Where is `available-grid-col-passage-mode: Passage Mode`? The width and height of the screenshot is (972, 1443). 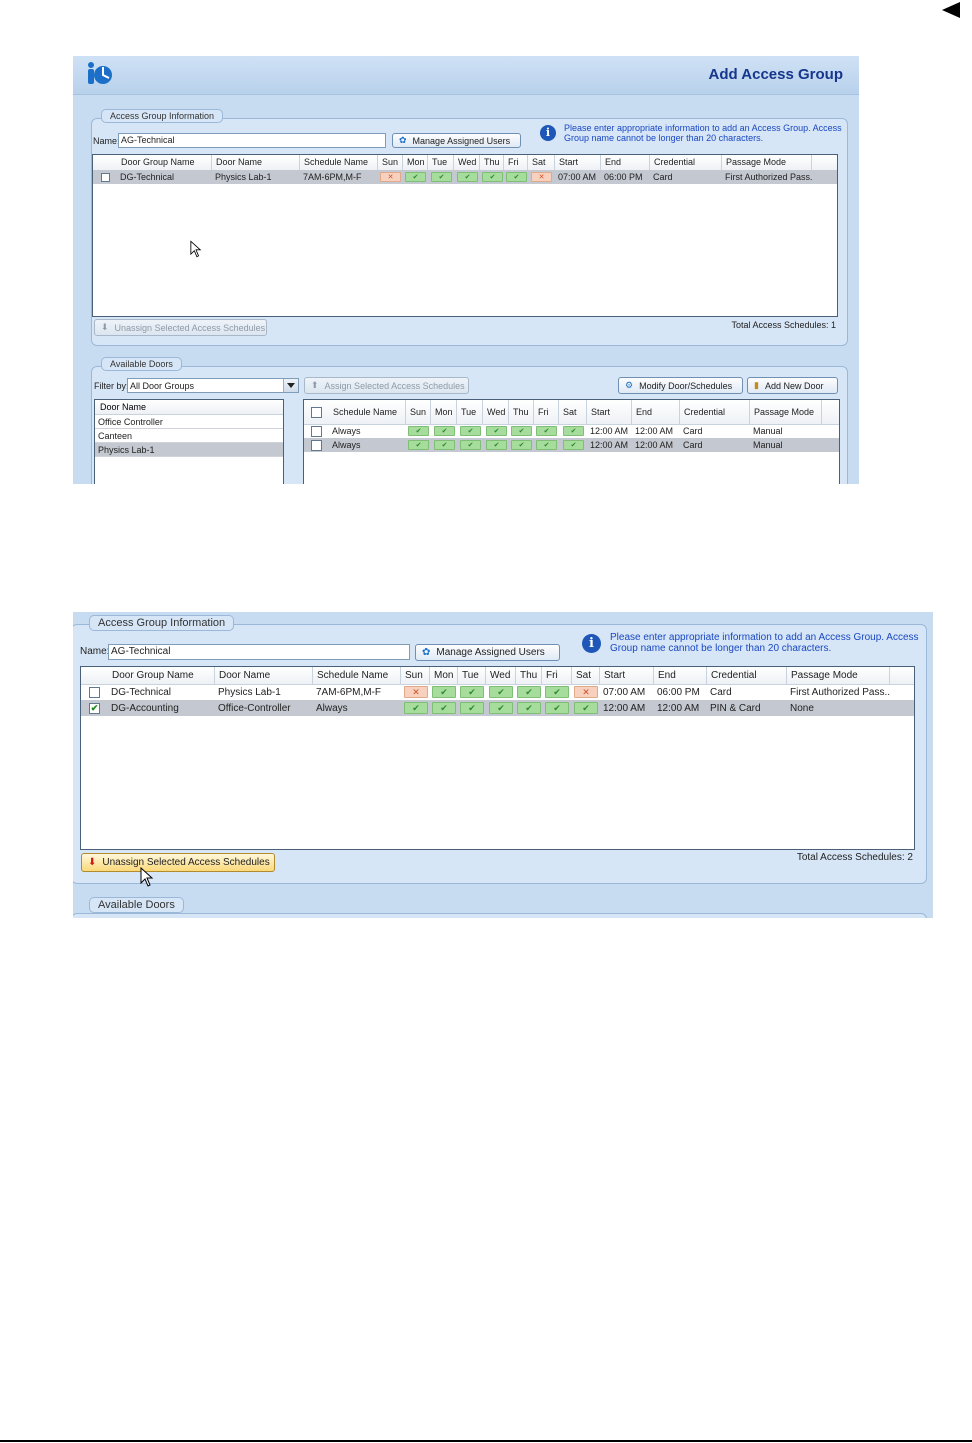
available-grid-col-passage-mode: Passage Mode is located at coordinates (786, 412).